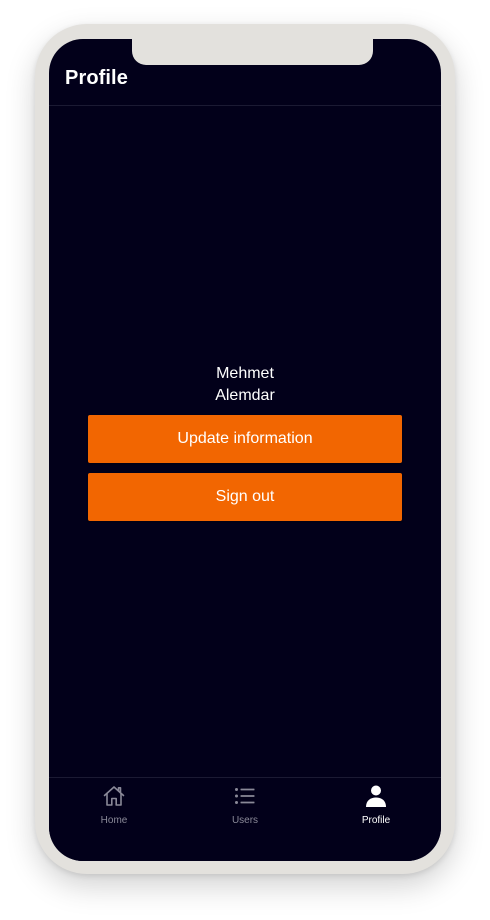 Image resolution: width=490 pixels, height=920 pixels. What do you see at coordinates (114, 820) in the screenshot?
I see `tab-home-label: Home` at bounding box center [114, 820].